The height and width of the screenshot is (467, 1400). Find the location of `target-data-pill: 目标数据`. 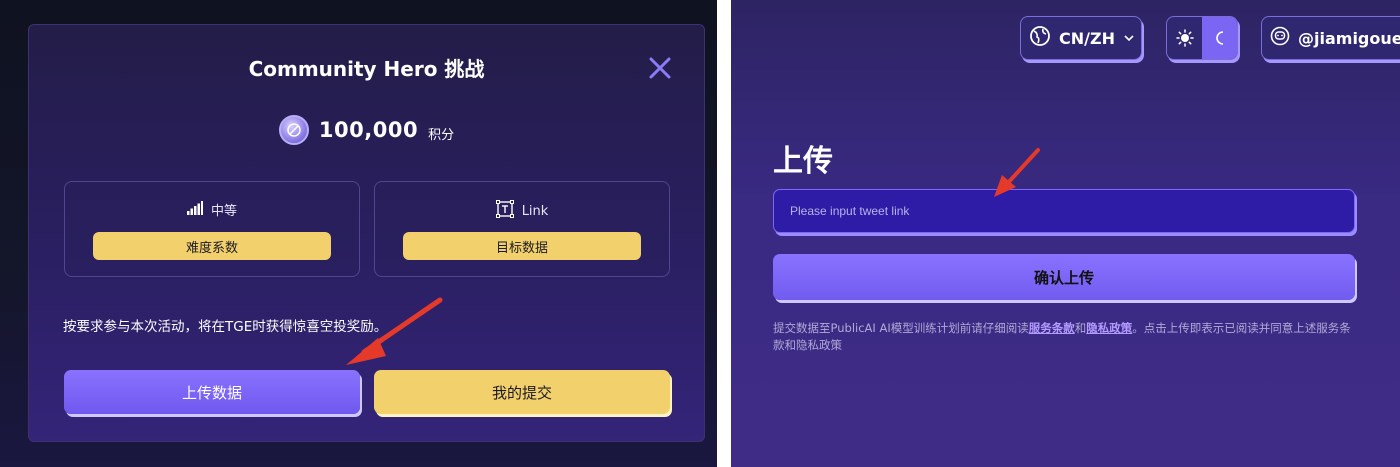

target-data-pill: 目标数据 is located at coordinates (522, 246).